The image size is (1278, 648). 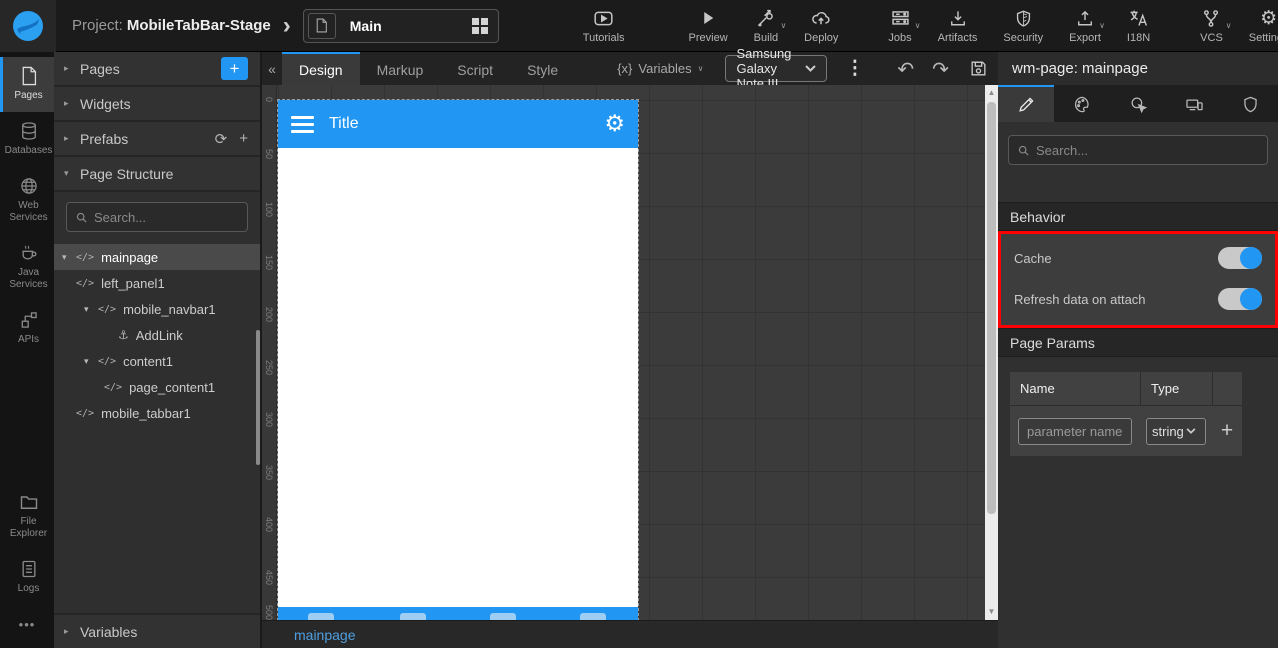 What do you see at coordinates (1082, 103) in the screenshot?
I see `tab-styles` at bounding box center [1082, 103].